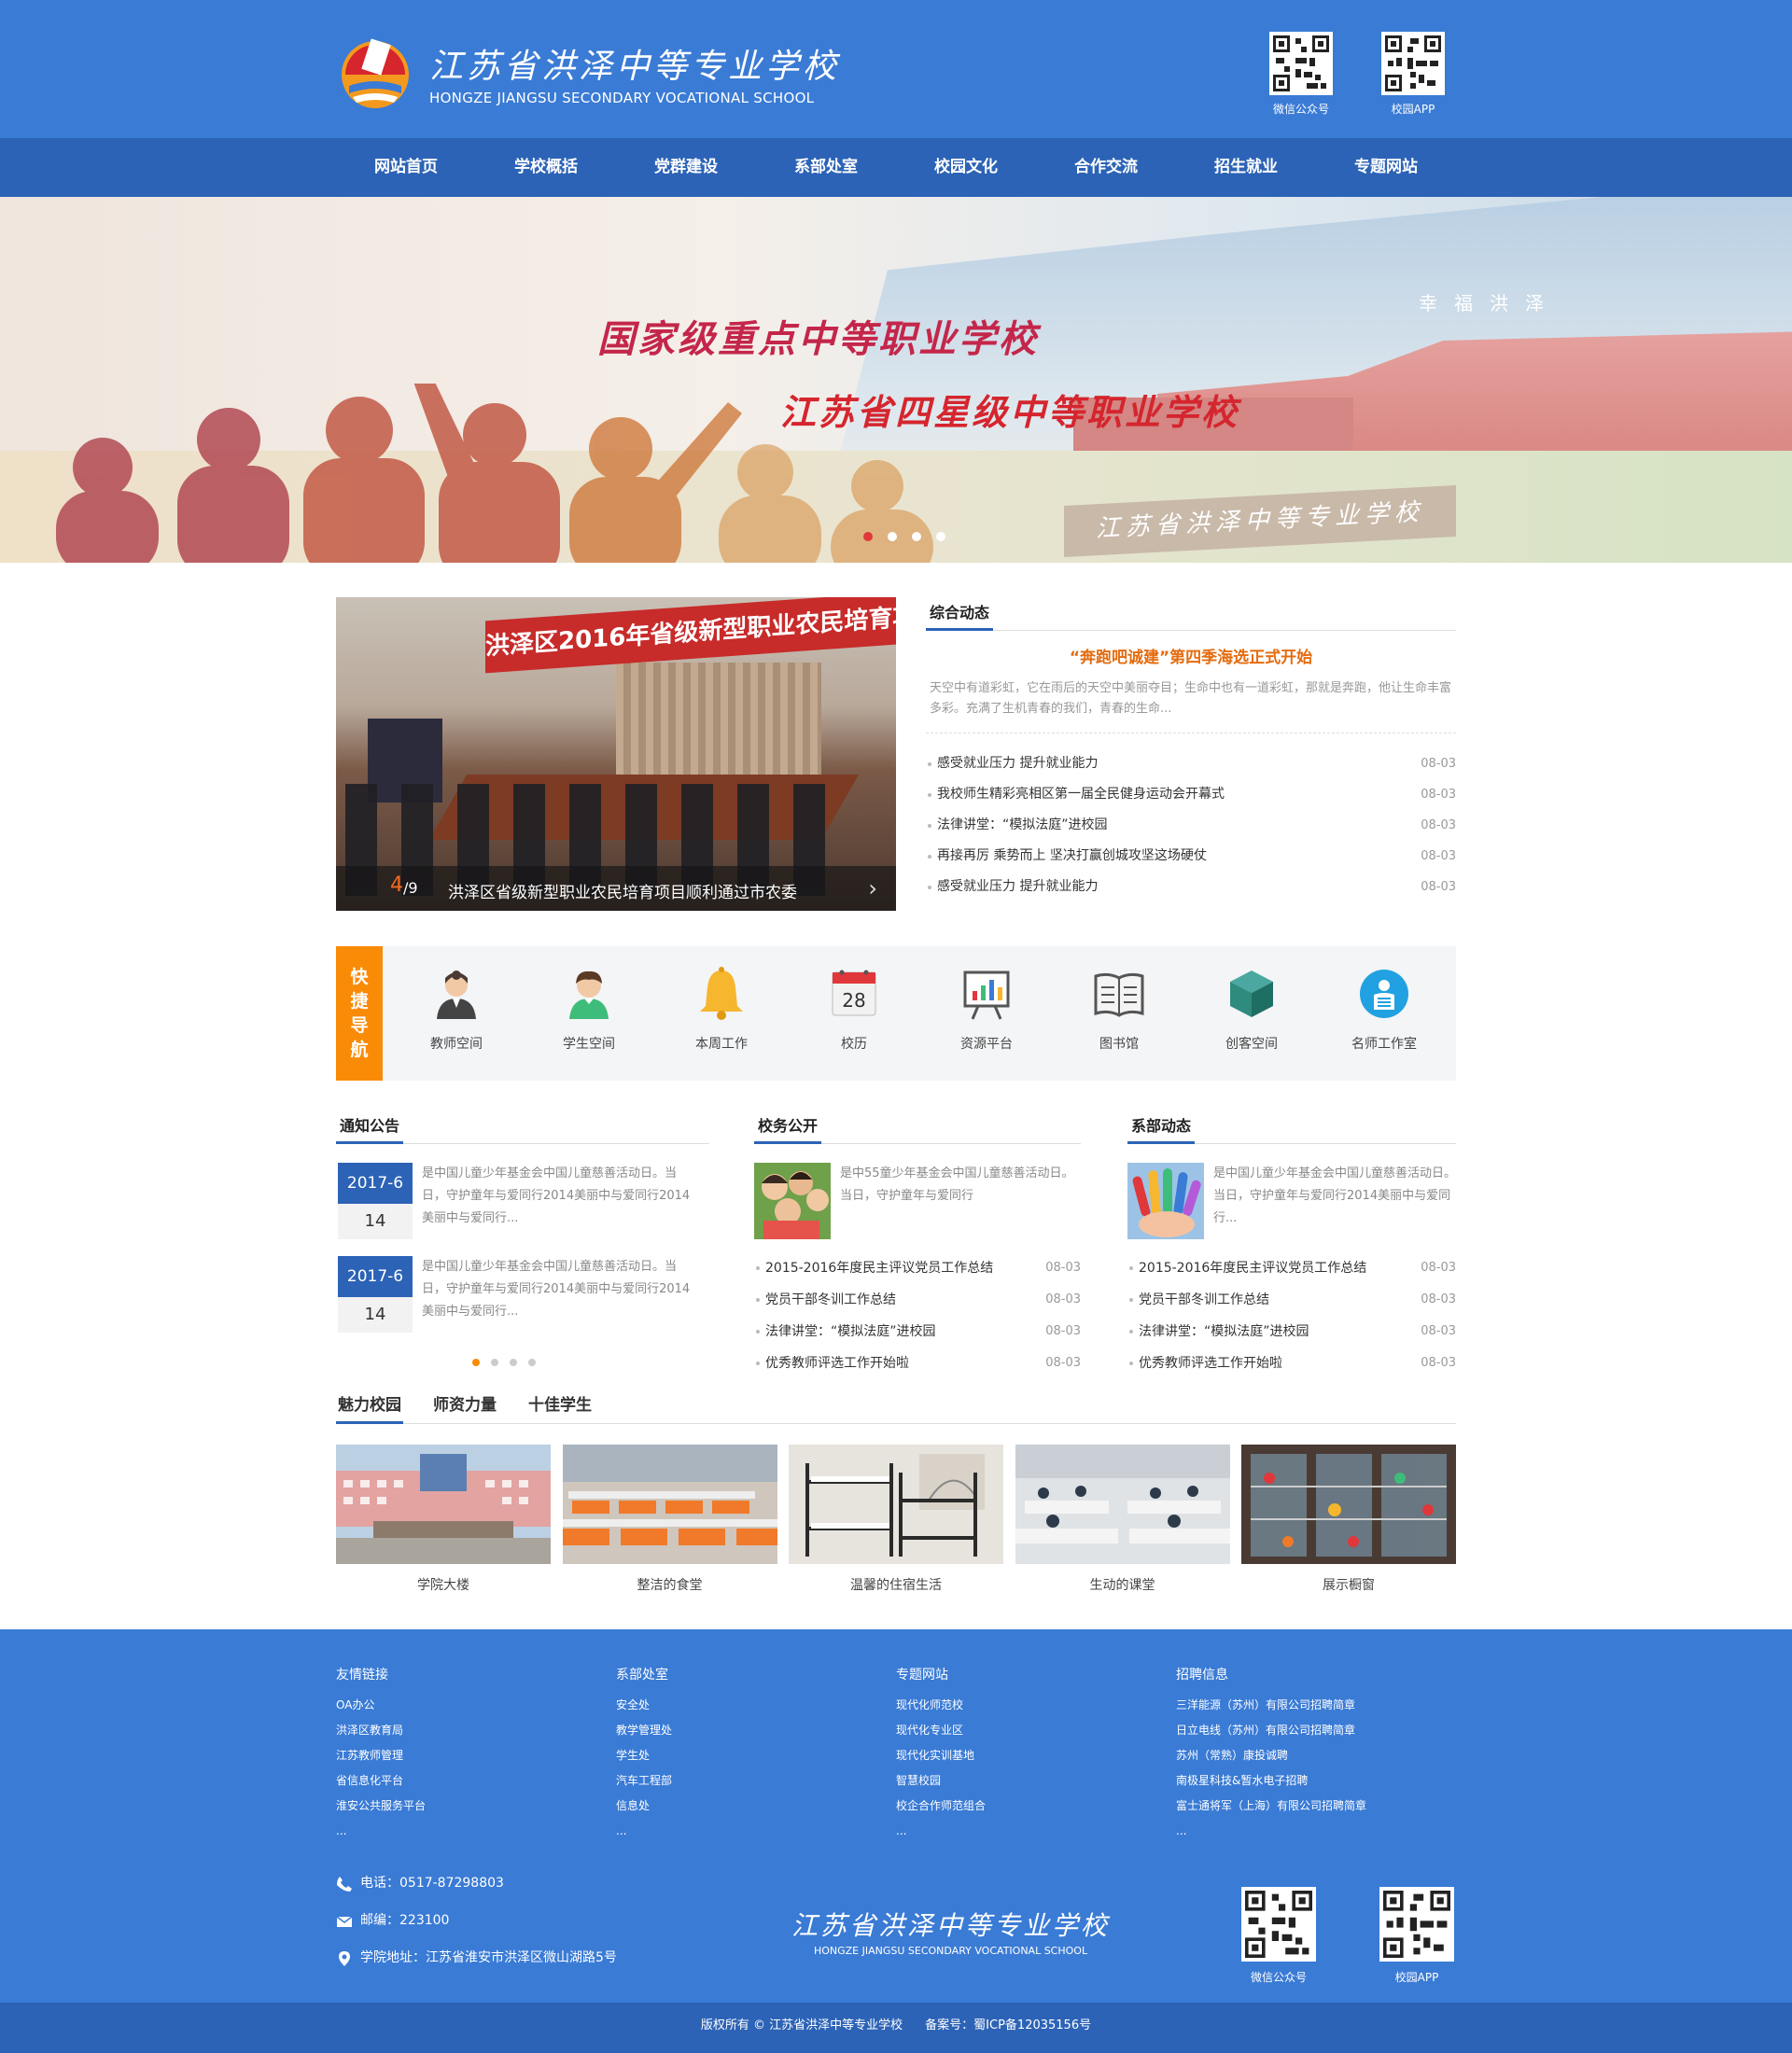 Image resolution: width=1792 pixels, height=2053 pixels. I want to click on quick-nav-maker-space: 创客空间, so click(1251, 1013).